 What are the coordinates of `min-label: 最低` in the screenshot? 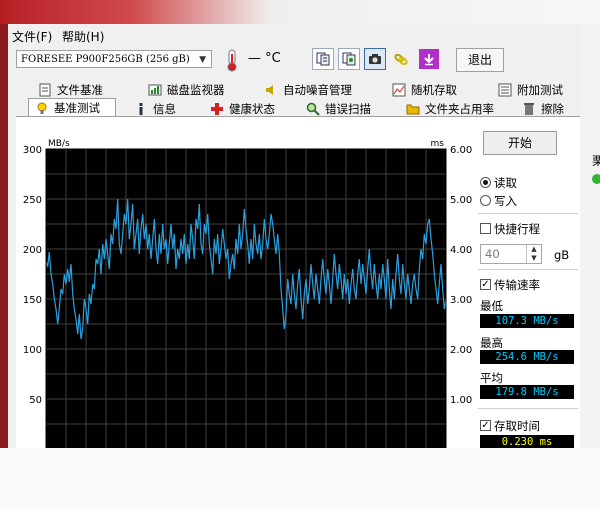 It's located at (491, 306).